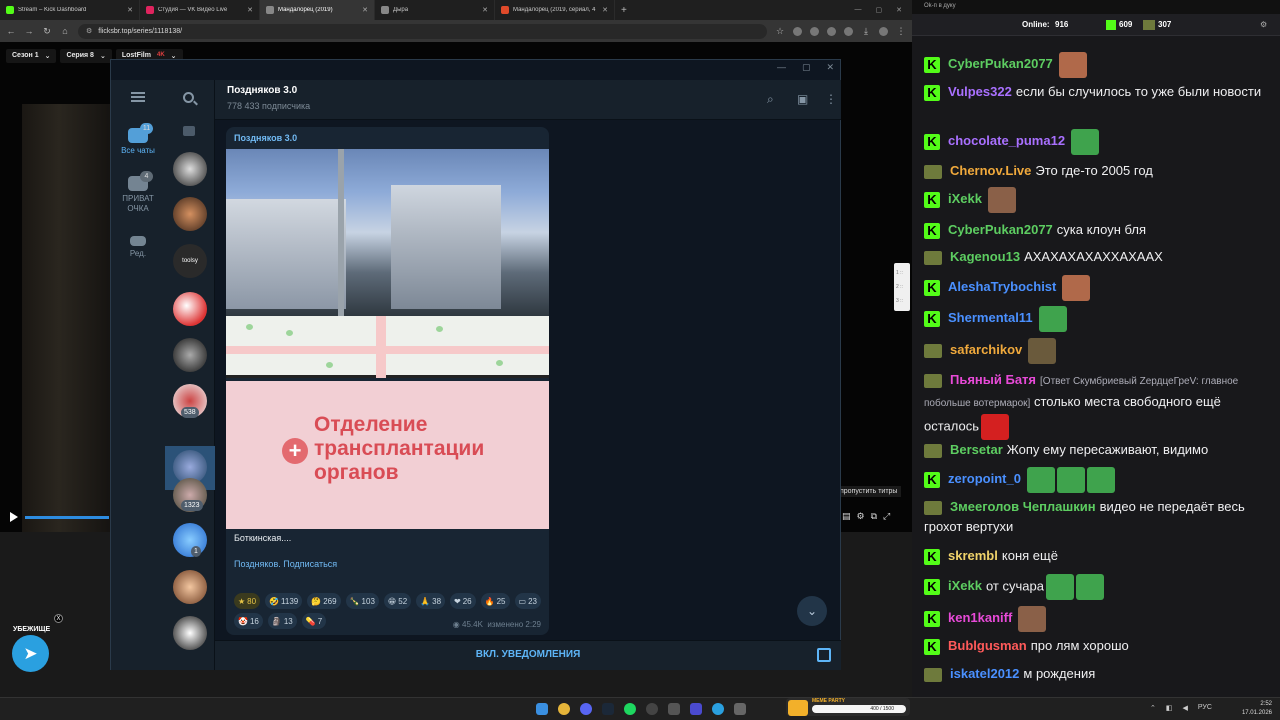 This screenshot has width=1280, height=720. I want to click on chat-username: chocolate_puma12, so click(1006, 140).